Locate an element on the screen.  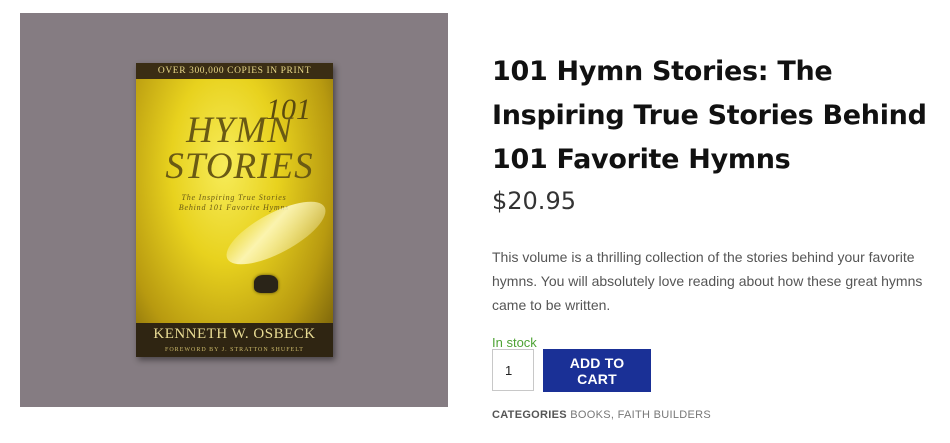
categories-label: CATEGORIES is located at coordinates (529, 415).